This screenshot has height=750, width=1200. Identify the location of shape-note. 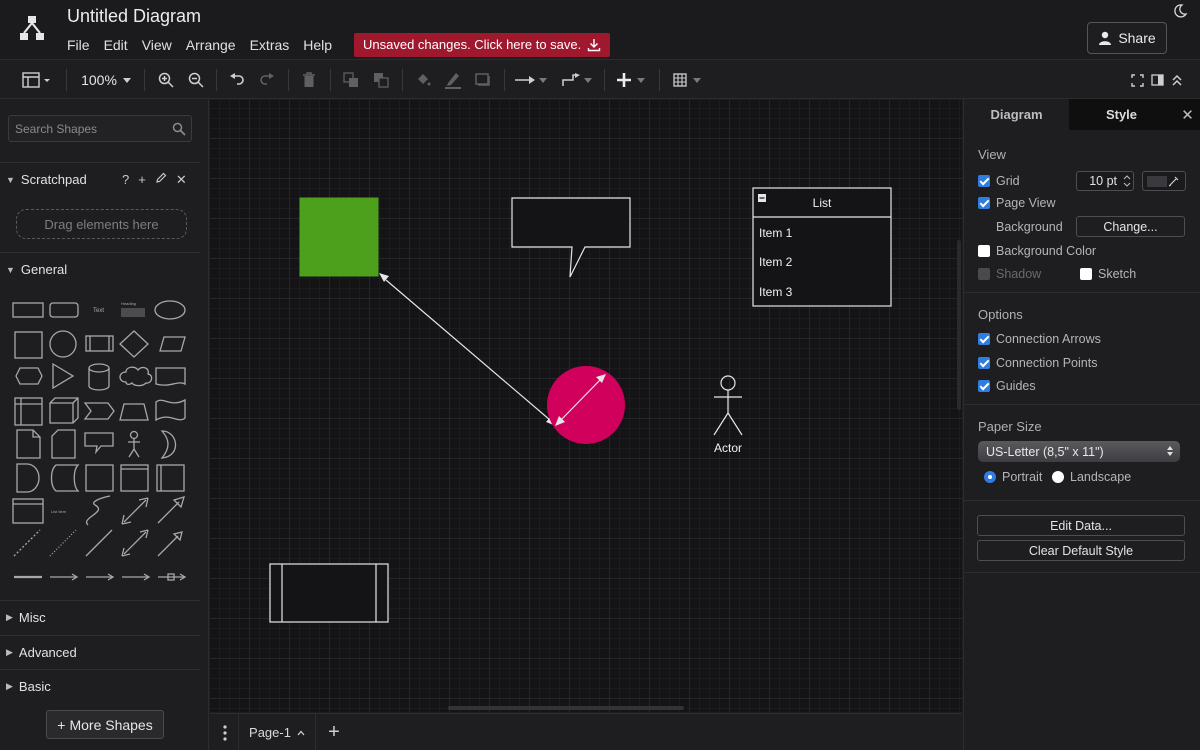
(28, 444).